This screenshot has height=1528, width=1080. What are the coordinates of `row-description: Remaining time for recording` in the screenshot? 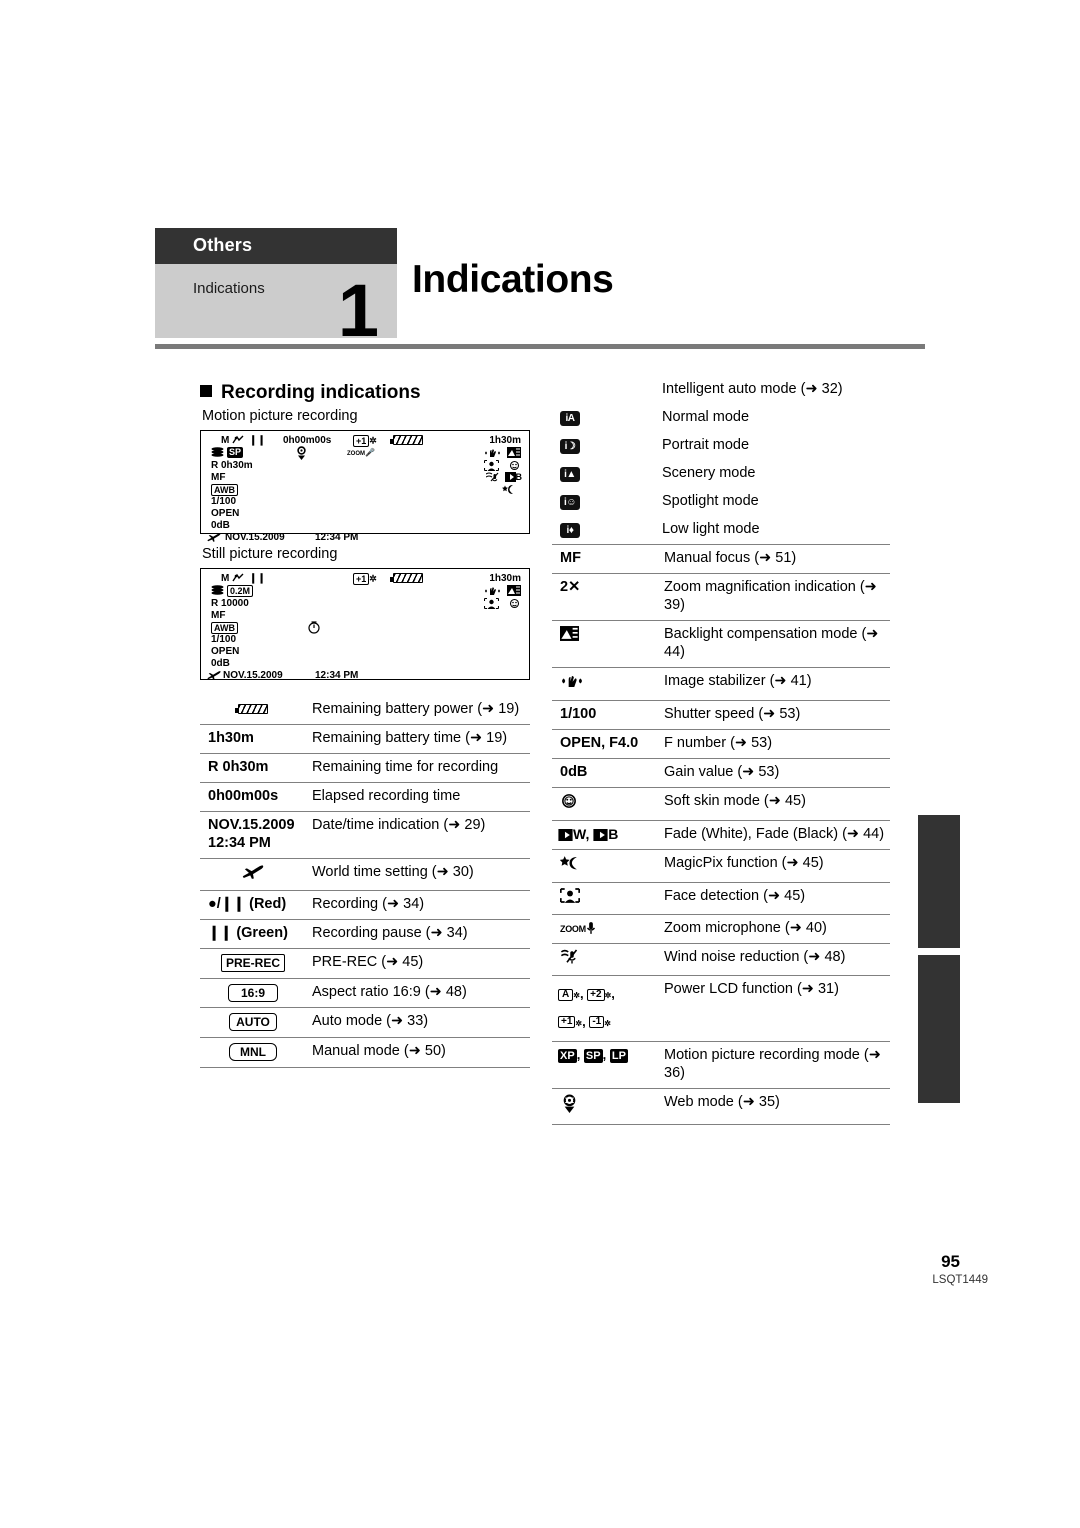 It's located at (419, 767).